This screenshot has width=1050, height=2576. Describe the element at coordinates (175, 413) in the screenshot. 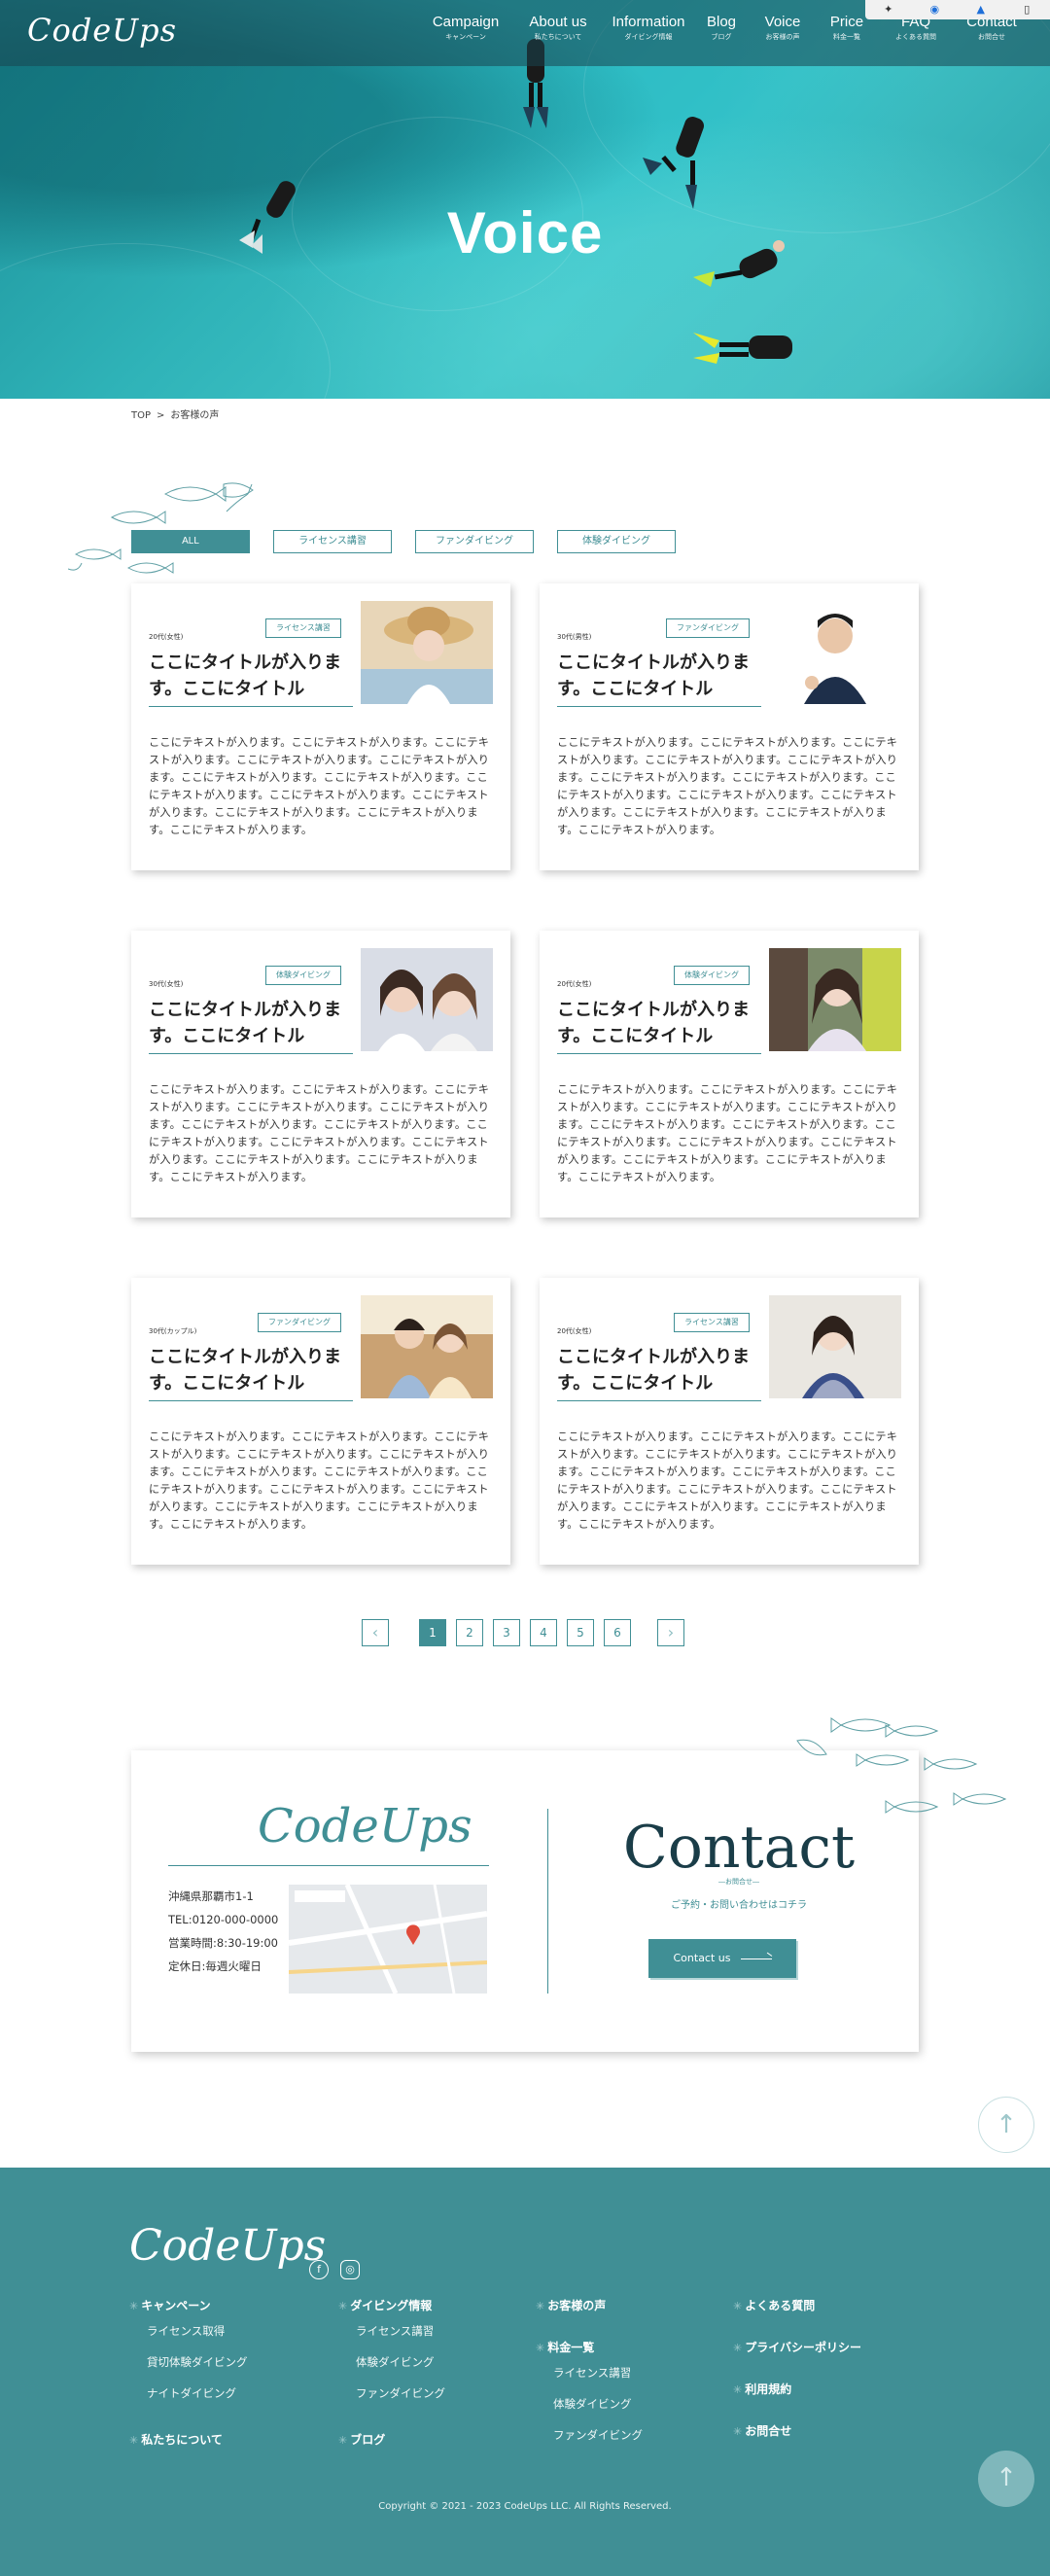

I see `breadcrumb: TOP > お客様の声` at that location.